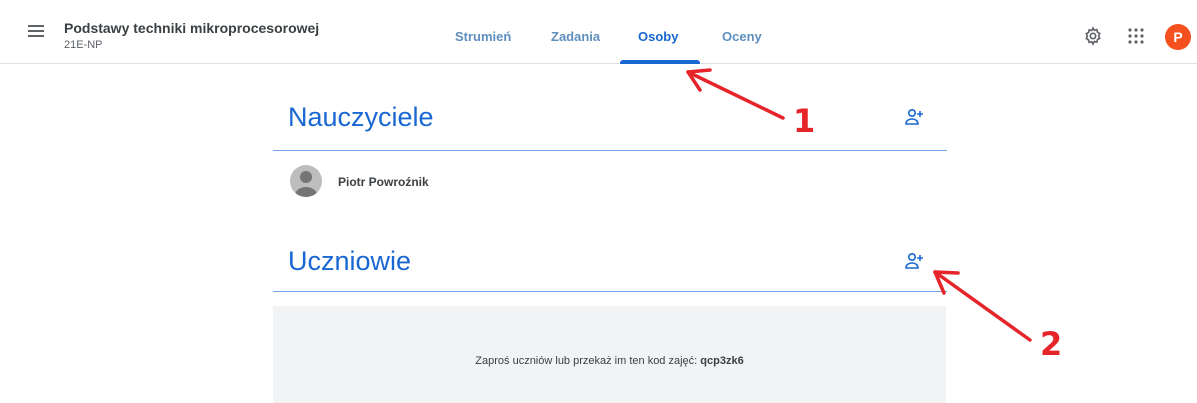  What do you see at coordinates (660, 62) in the screenshot?
I see `active-tab-indicator` at bounding box center [660, 62].